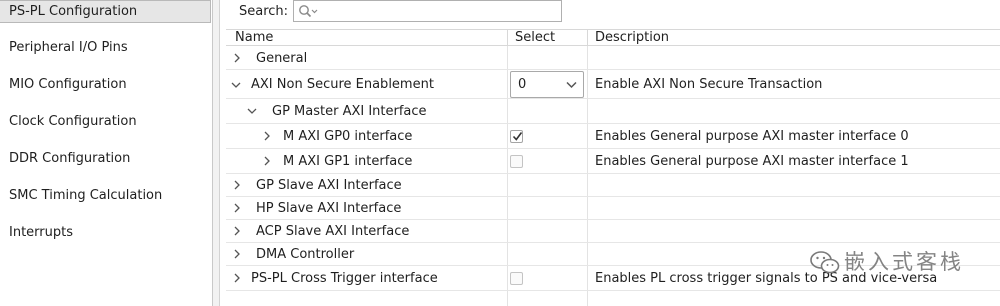  What do you see at coordinates (105, 195) in the screenshot?
I see `nav-item-smc-timing-calculation: SMC Timing Calculation` at bounding box center [105, 195].